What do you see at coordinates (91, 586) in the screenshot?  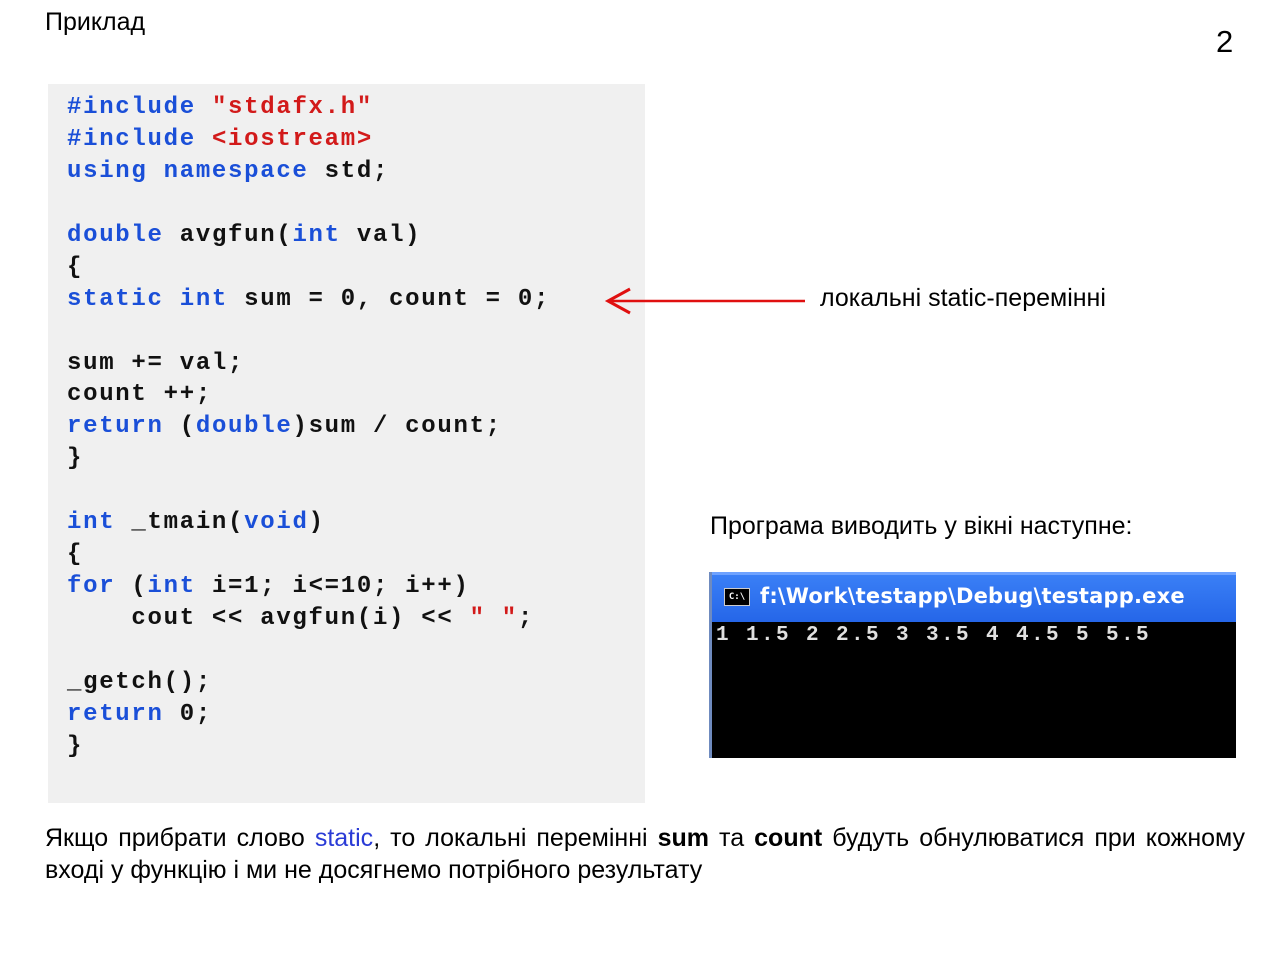 I see `code-keyword: for` at bounding box center [91, 586].